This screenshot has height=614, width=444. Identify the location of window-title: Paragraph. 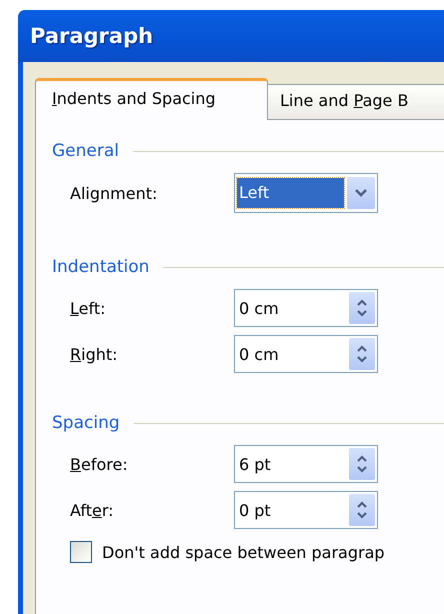
(92, 36).